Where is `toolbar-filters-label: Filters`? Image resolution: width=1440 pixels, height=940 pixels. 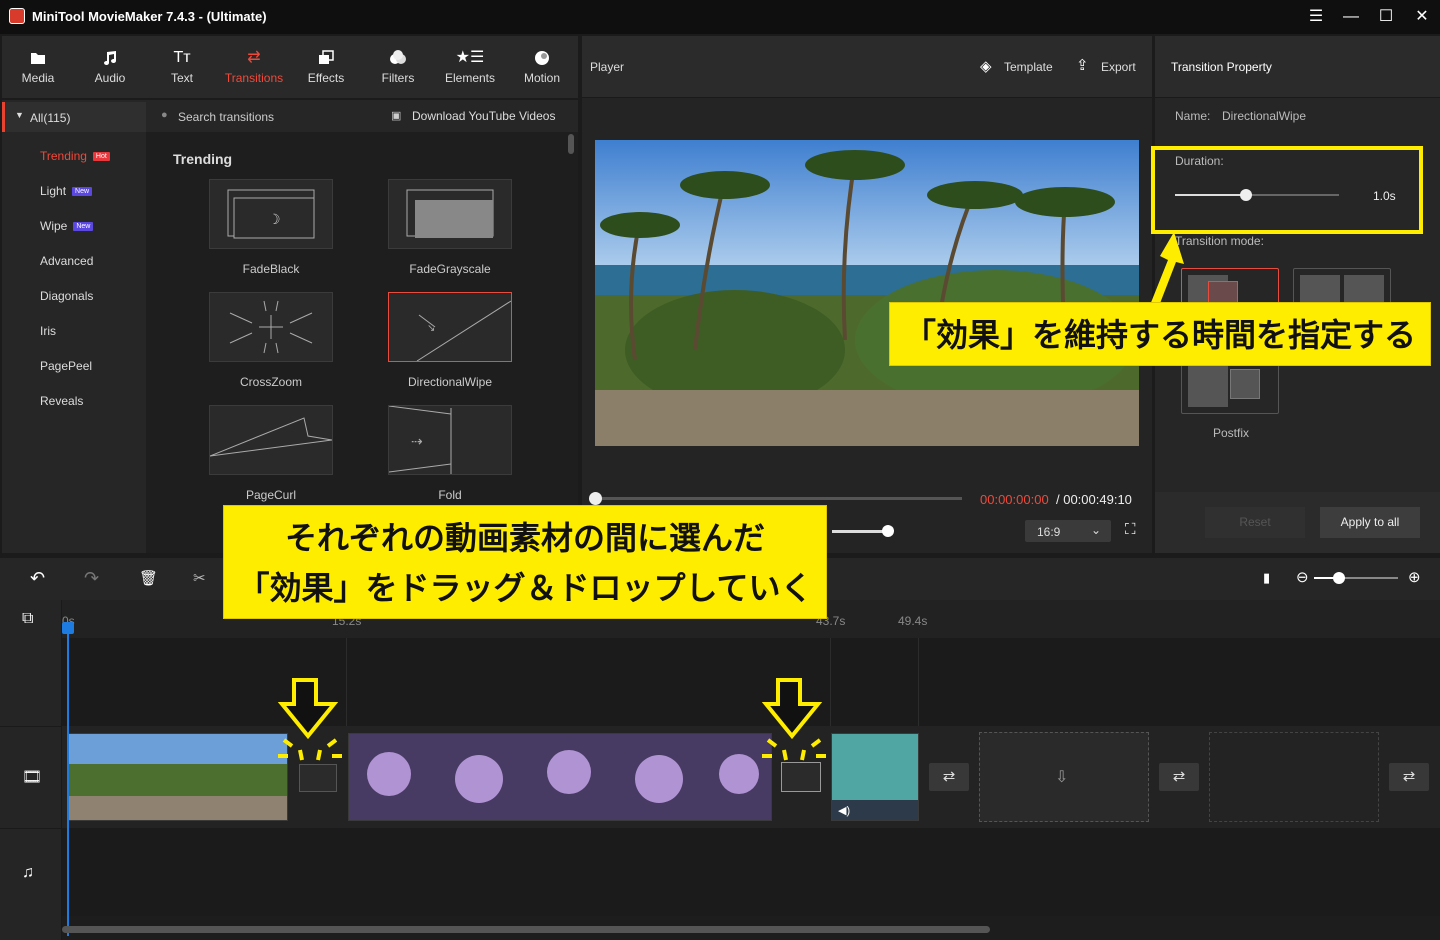 toolbar-filters-label: Filters is located at coordinates (398, 78).